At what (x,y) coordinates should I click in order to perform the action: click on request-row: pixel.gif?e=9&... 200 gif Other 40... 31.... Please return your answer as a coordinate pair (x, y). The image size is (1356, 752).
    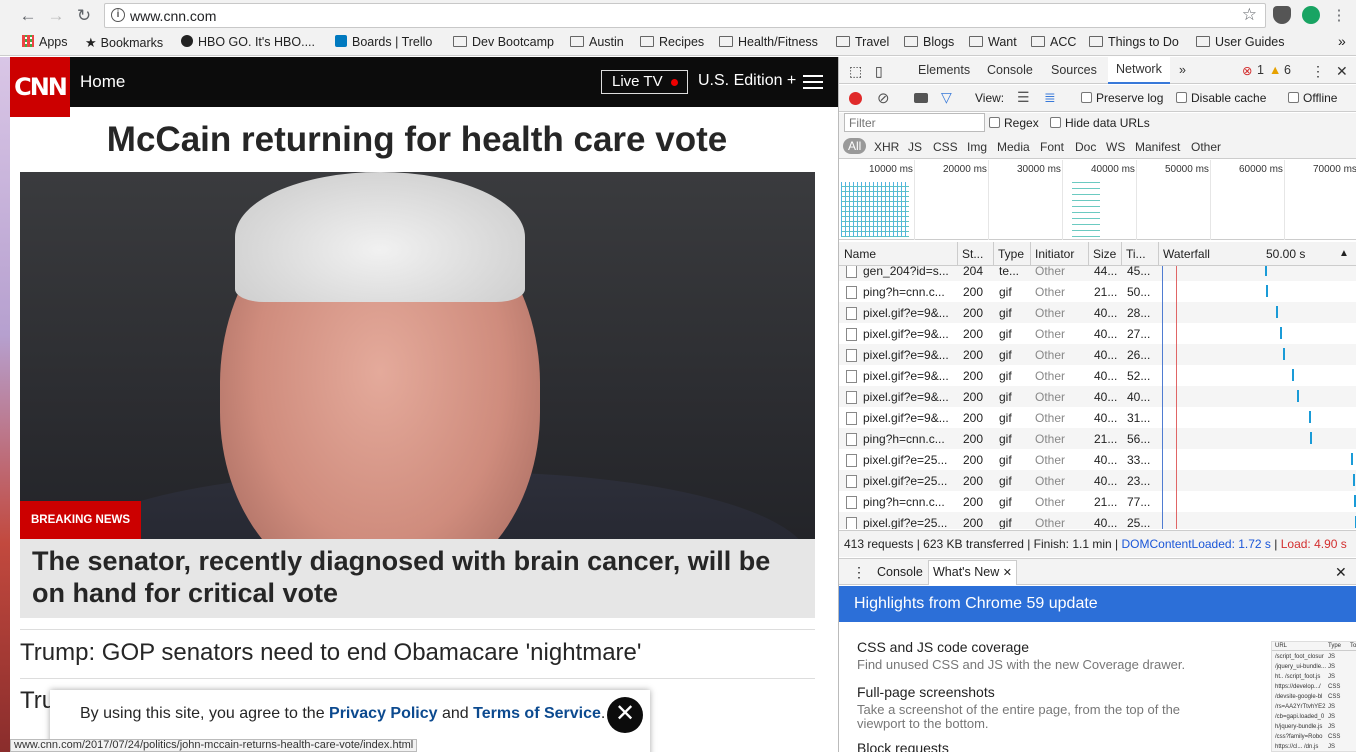
    Looking at the image, I should click on (1097, 417).